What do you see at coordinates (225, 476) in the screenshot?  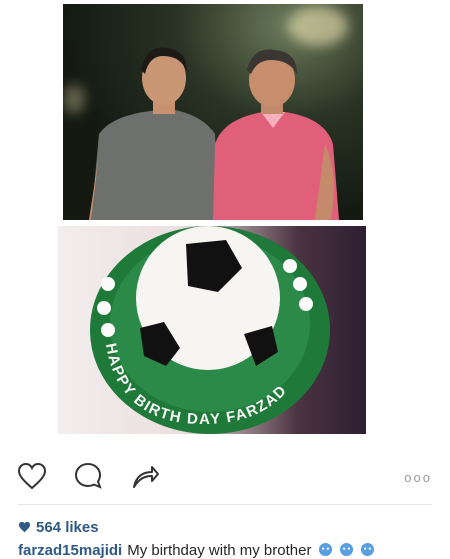 I see `action-bar: ooo` at bounding box center [225, 476].